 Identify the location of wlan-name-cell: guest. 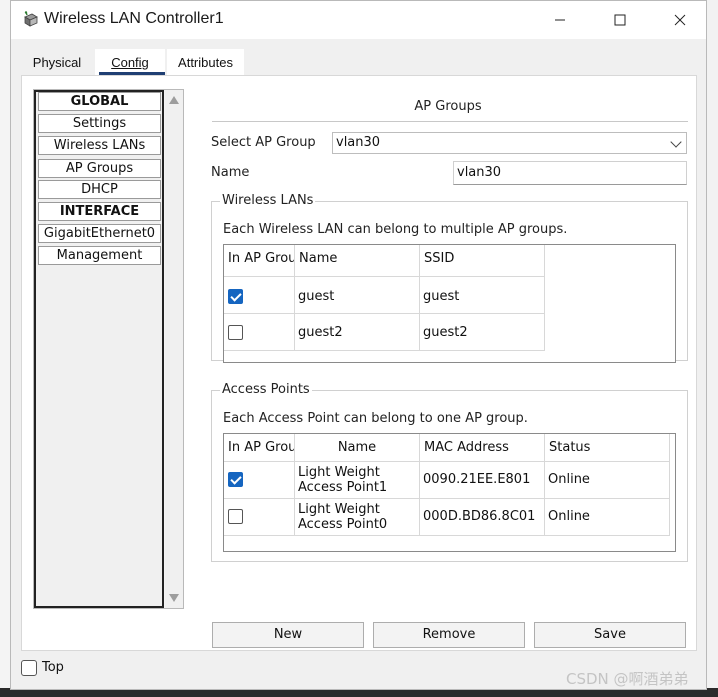
(357, 295).